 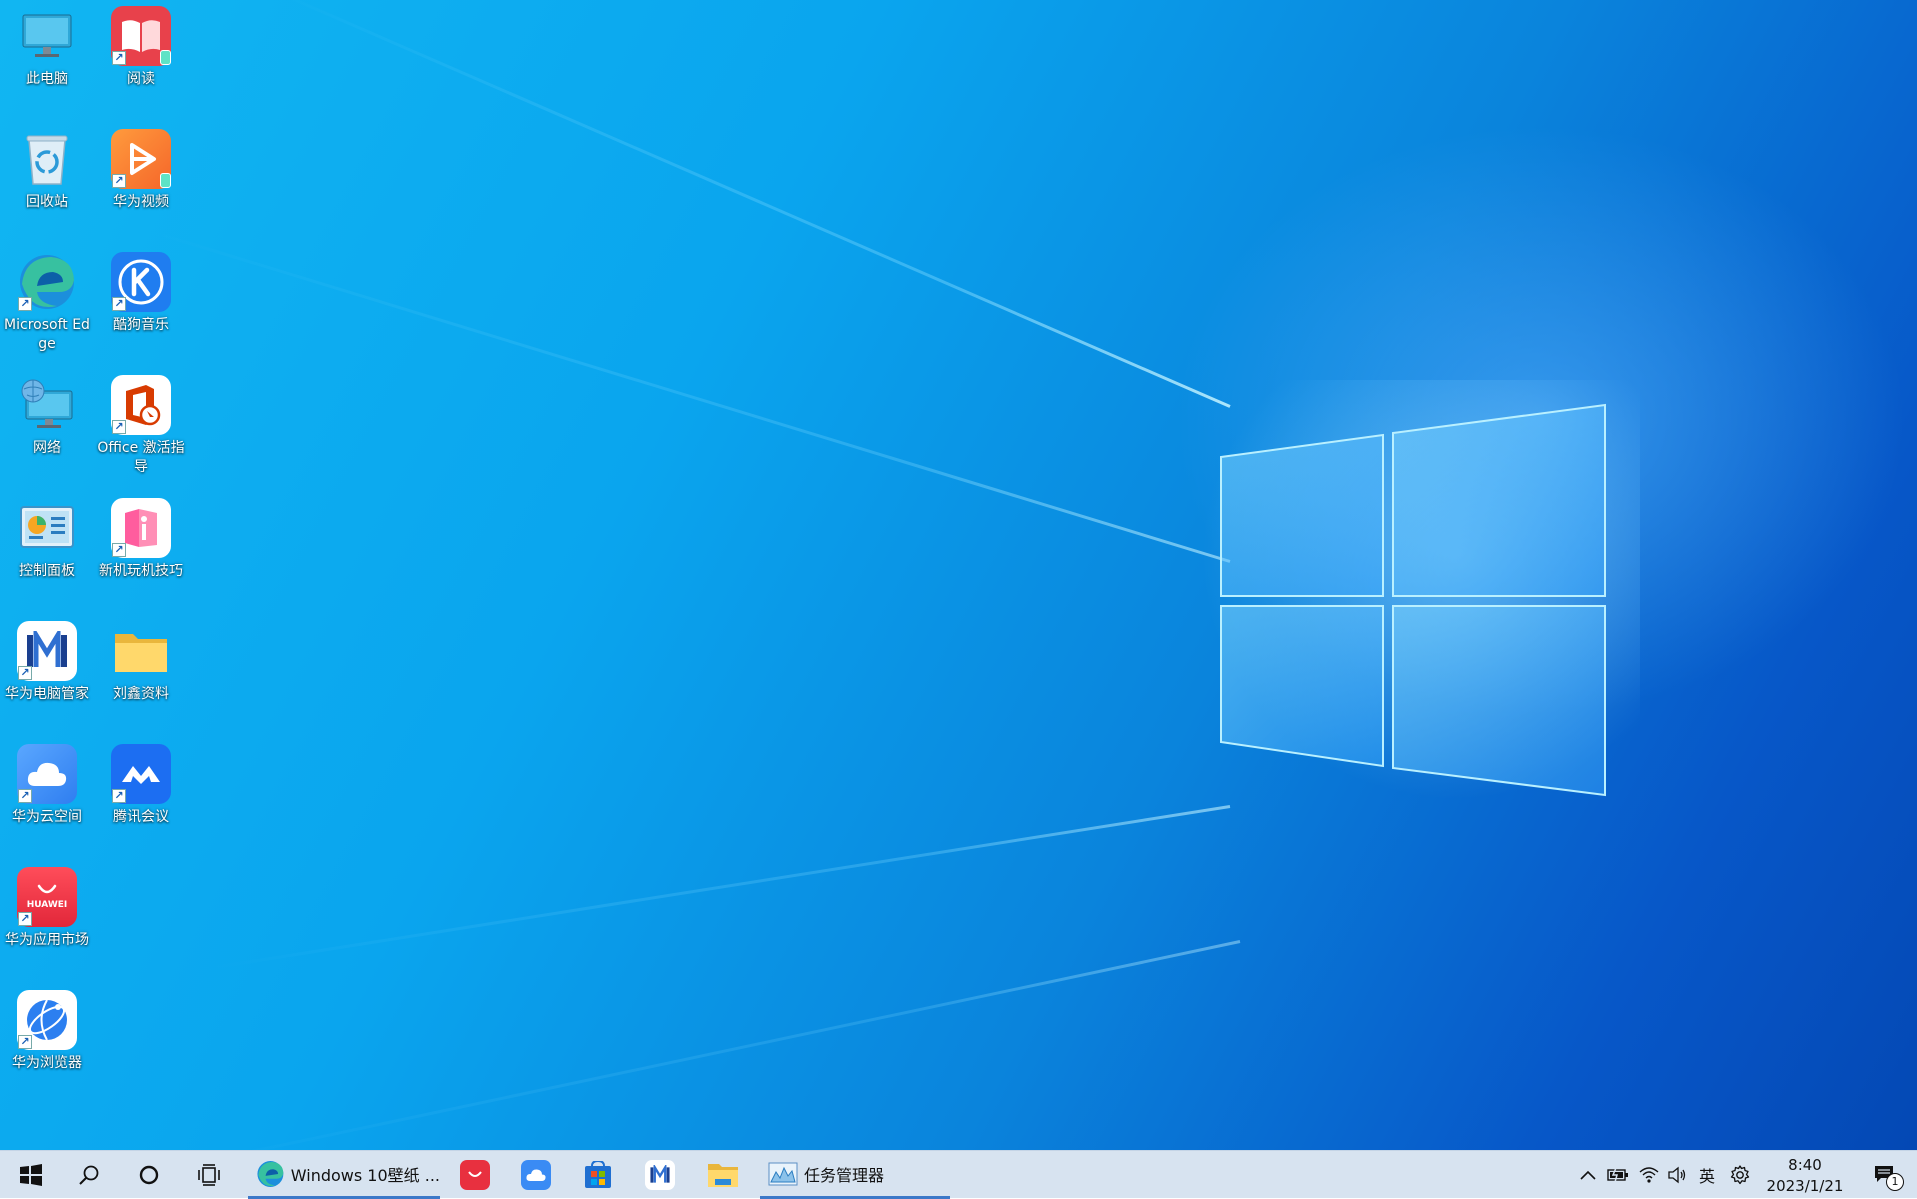 I want to click on desktop-icon-label: 华为应用市场, so click(x=47, y=940).